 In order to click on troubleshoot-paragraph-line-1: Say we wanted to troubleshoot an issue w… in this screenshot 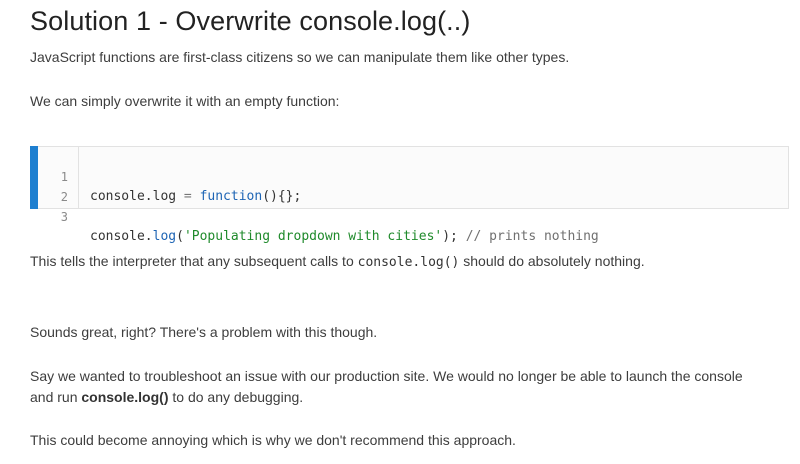, I will do `click(386, 376)`.